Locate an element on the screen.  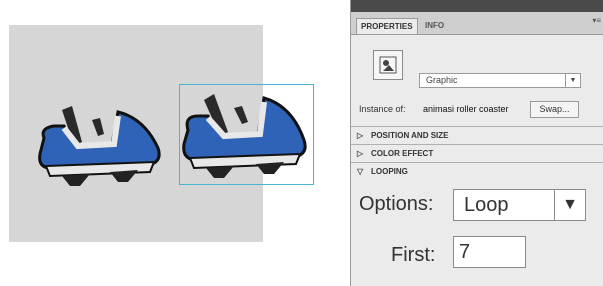
panel-title-bar is located at coordinates (477, 6).